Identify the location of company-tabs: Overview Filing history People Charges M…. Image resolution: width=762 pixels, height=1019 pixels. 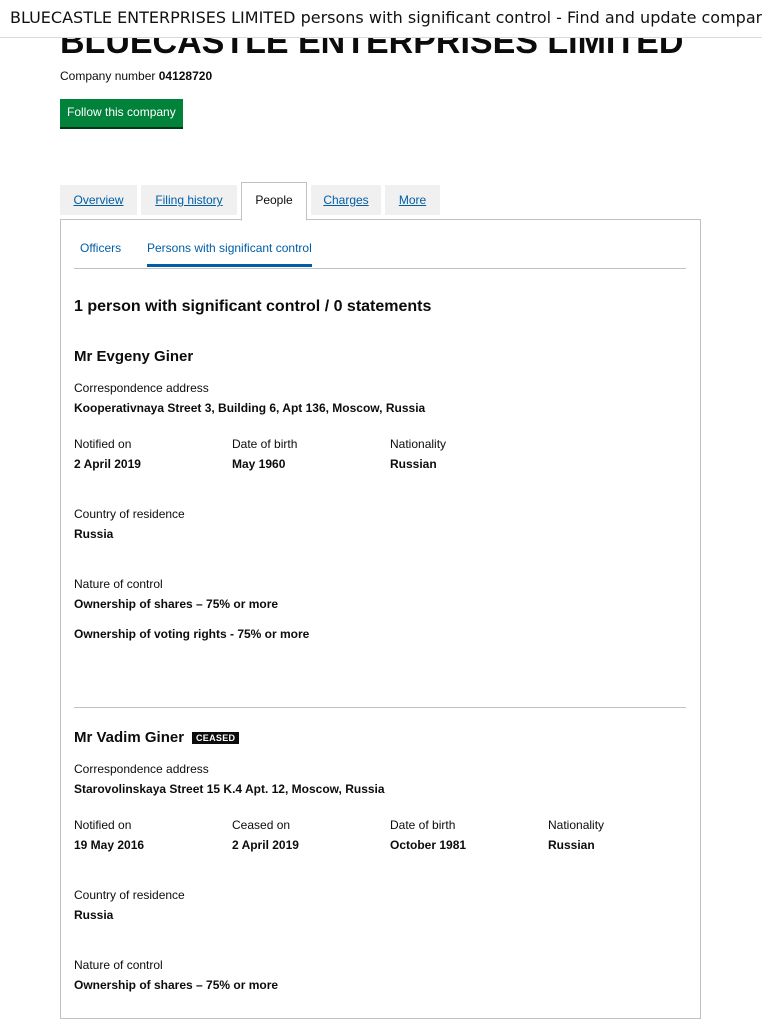
(380, 201).